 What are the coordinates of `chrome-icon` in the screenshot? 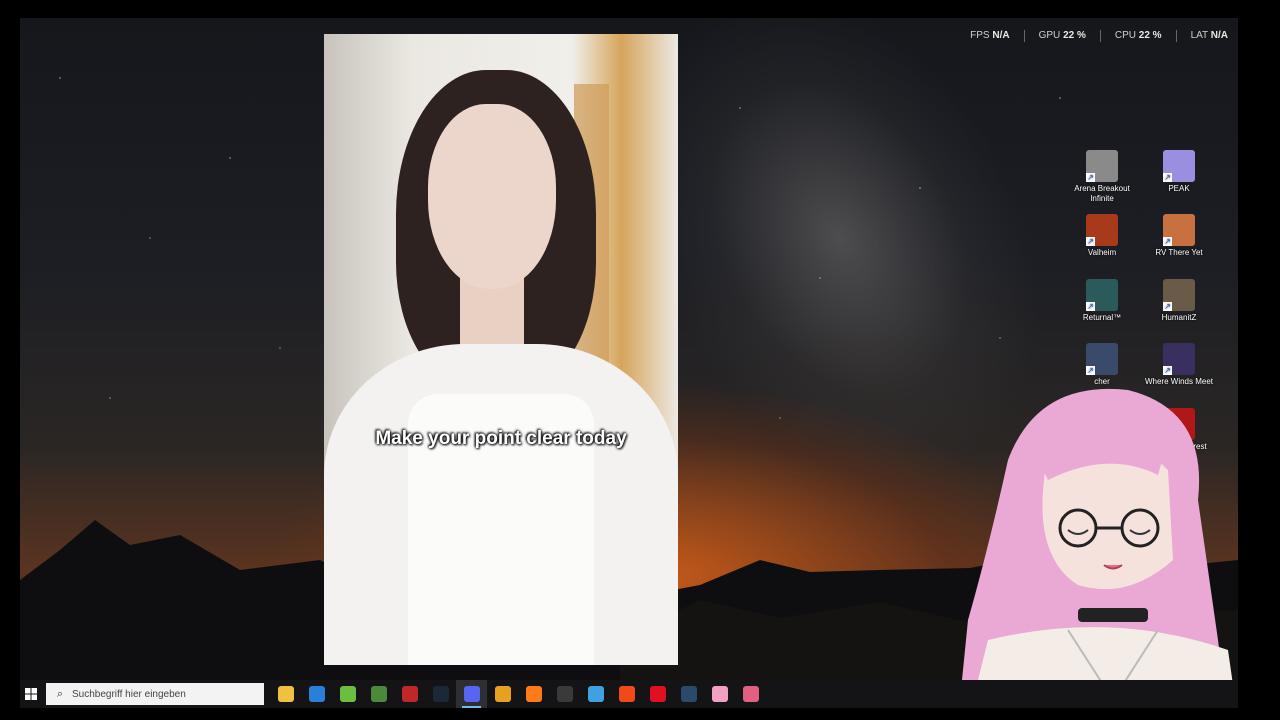 It's located at (502, 694).